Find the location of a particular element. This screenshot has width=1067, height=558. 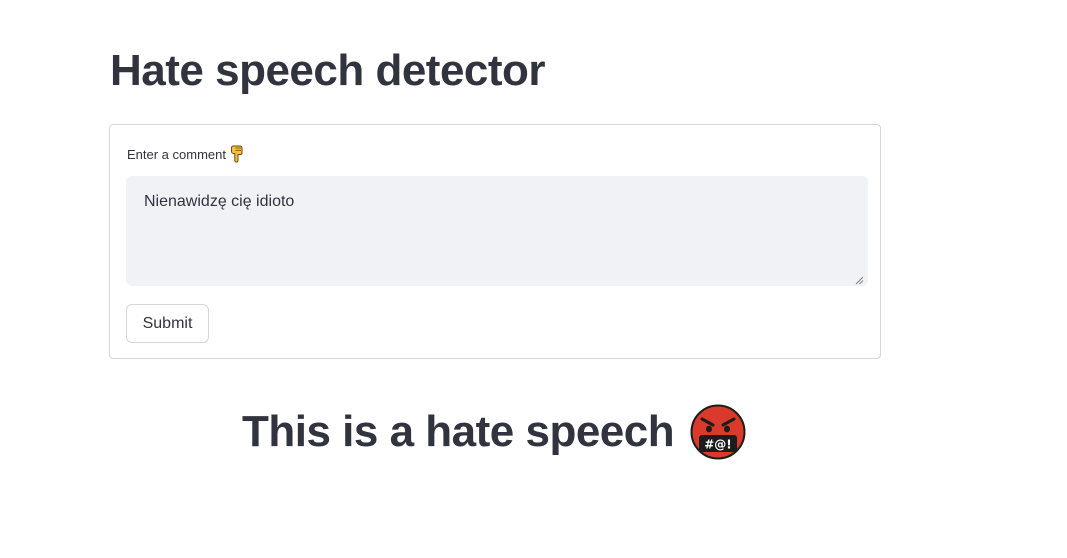

comment-textarea: Nienawidzę cię idioto is located at coordinates (497, 231).